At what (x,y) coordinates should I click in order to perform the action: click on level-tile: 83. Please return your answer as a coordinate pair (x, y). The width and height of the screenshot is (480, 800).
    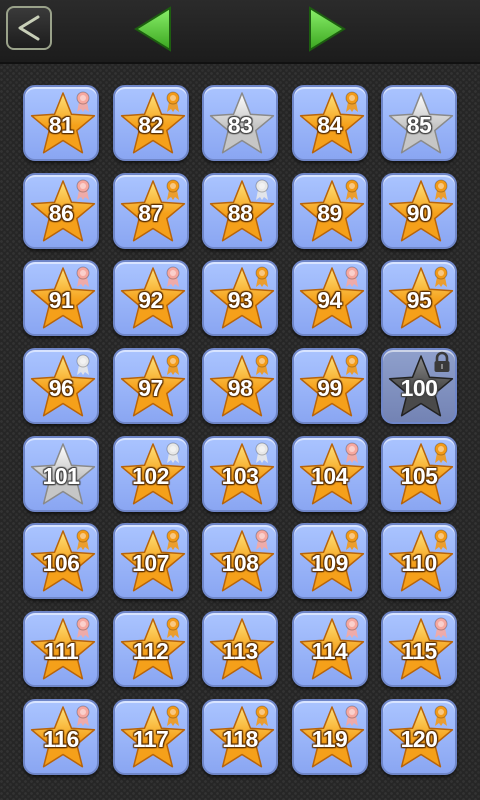
    Looking at the image, I should click on (240, 123).